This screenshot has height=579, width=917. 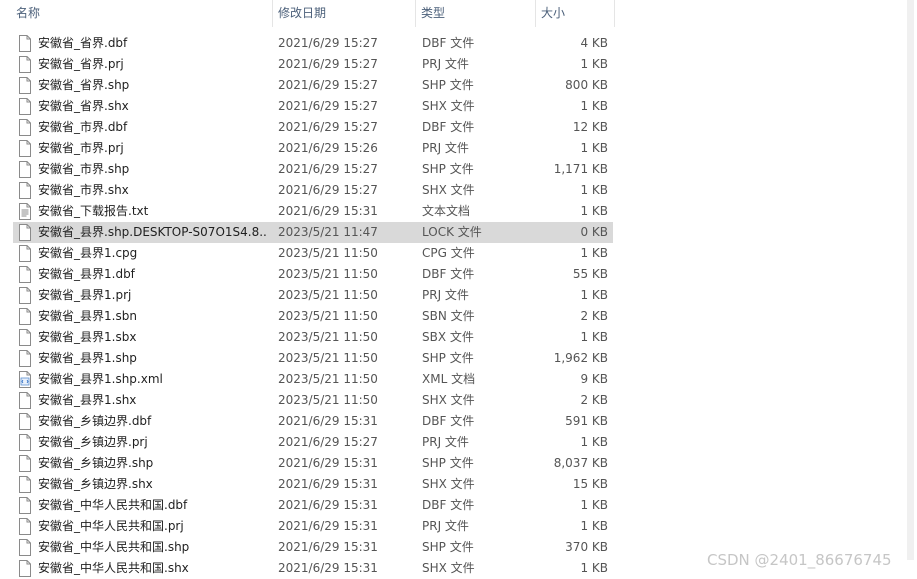 I want to click on file-name: 安徽省_市界.shp, so click(x=84, y=169).